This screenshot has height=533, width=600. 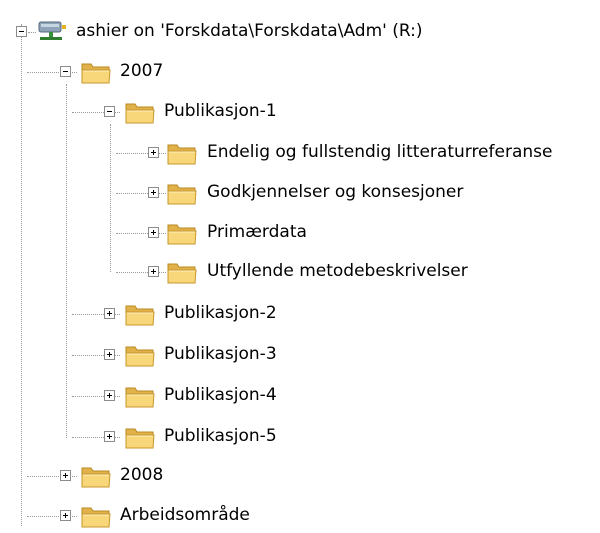 What do you see at coordinates (300, 516) in the screenshot?
I see `tree-node-arbeidsomrade: Arbeidsområde` at bounding box center [300, 516].